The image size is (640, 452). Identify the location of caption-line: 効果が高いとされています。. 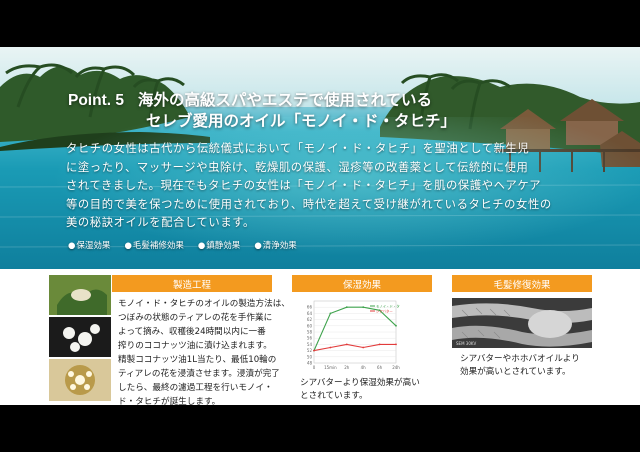
(515, 372).